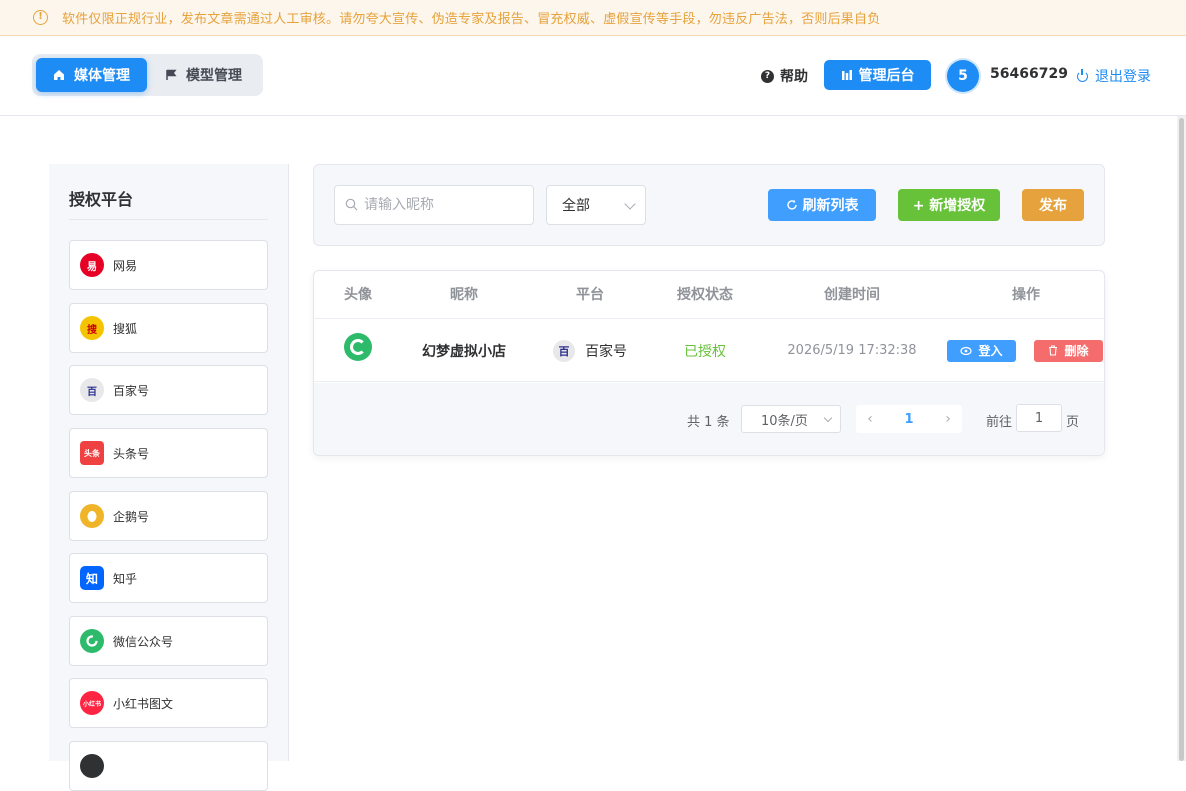 This screenshot has height=791, width=1186. What do you see at coordinates (168, 219) in the screenshot?
I see `divider` at bounding box center [168, 219].